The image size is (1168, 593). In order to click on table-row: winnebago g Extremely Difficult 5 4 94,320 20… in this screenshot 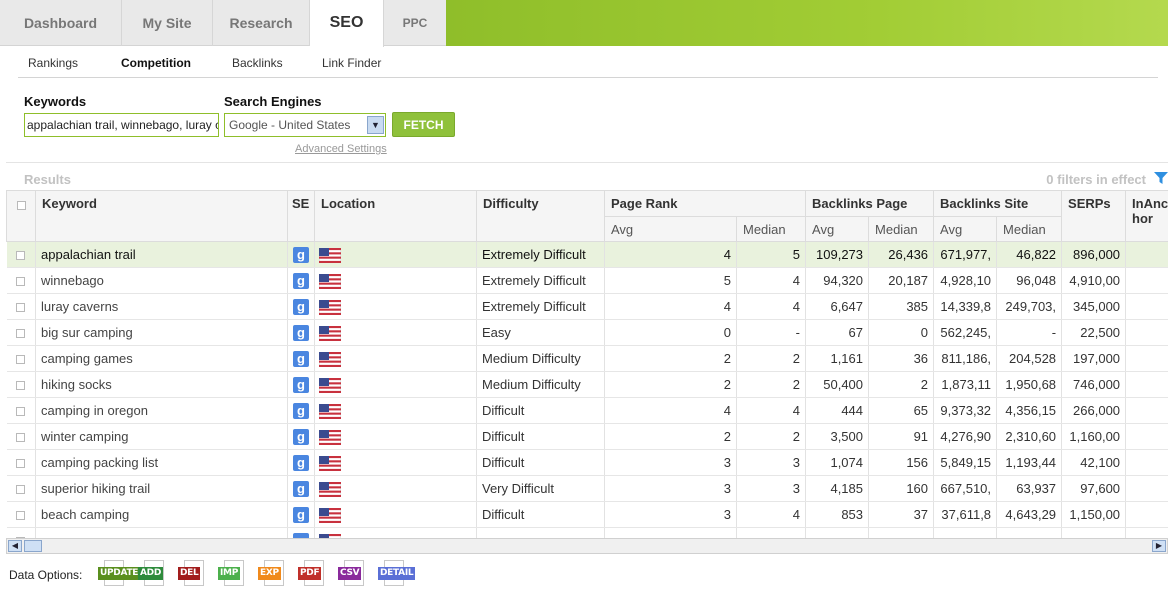, I will do `click(587, 280)`.